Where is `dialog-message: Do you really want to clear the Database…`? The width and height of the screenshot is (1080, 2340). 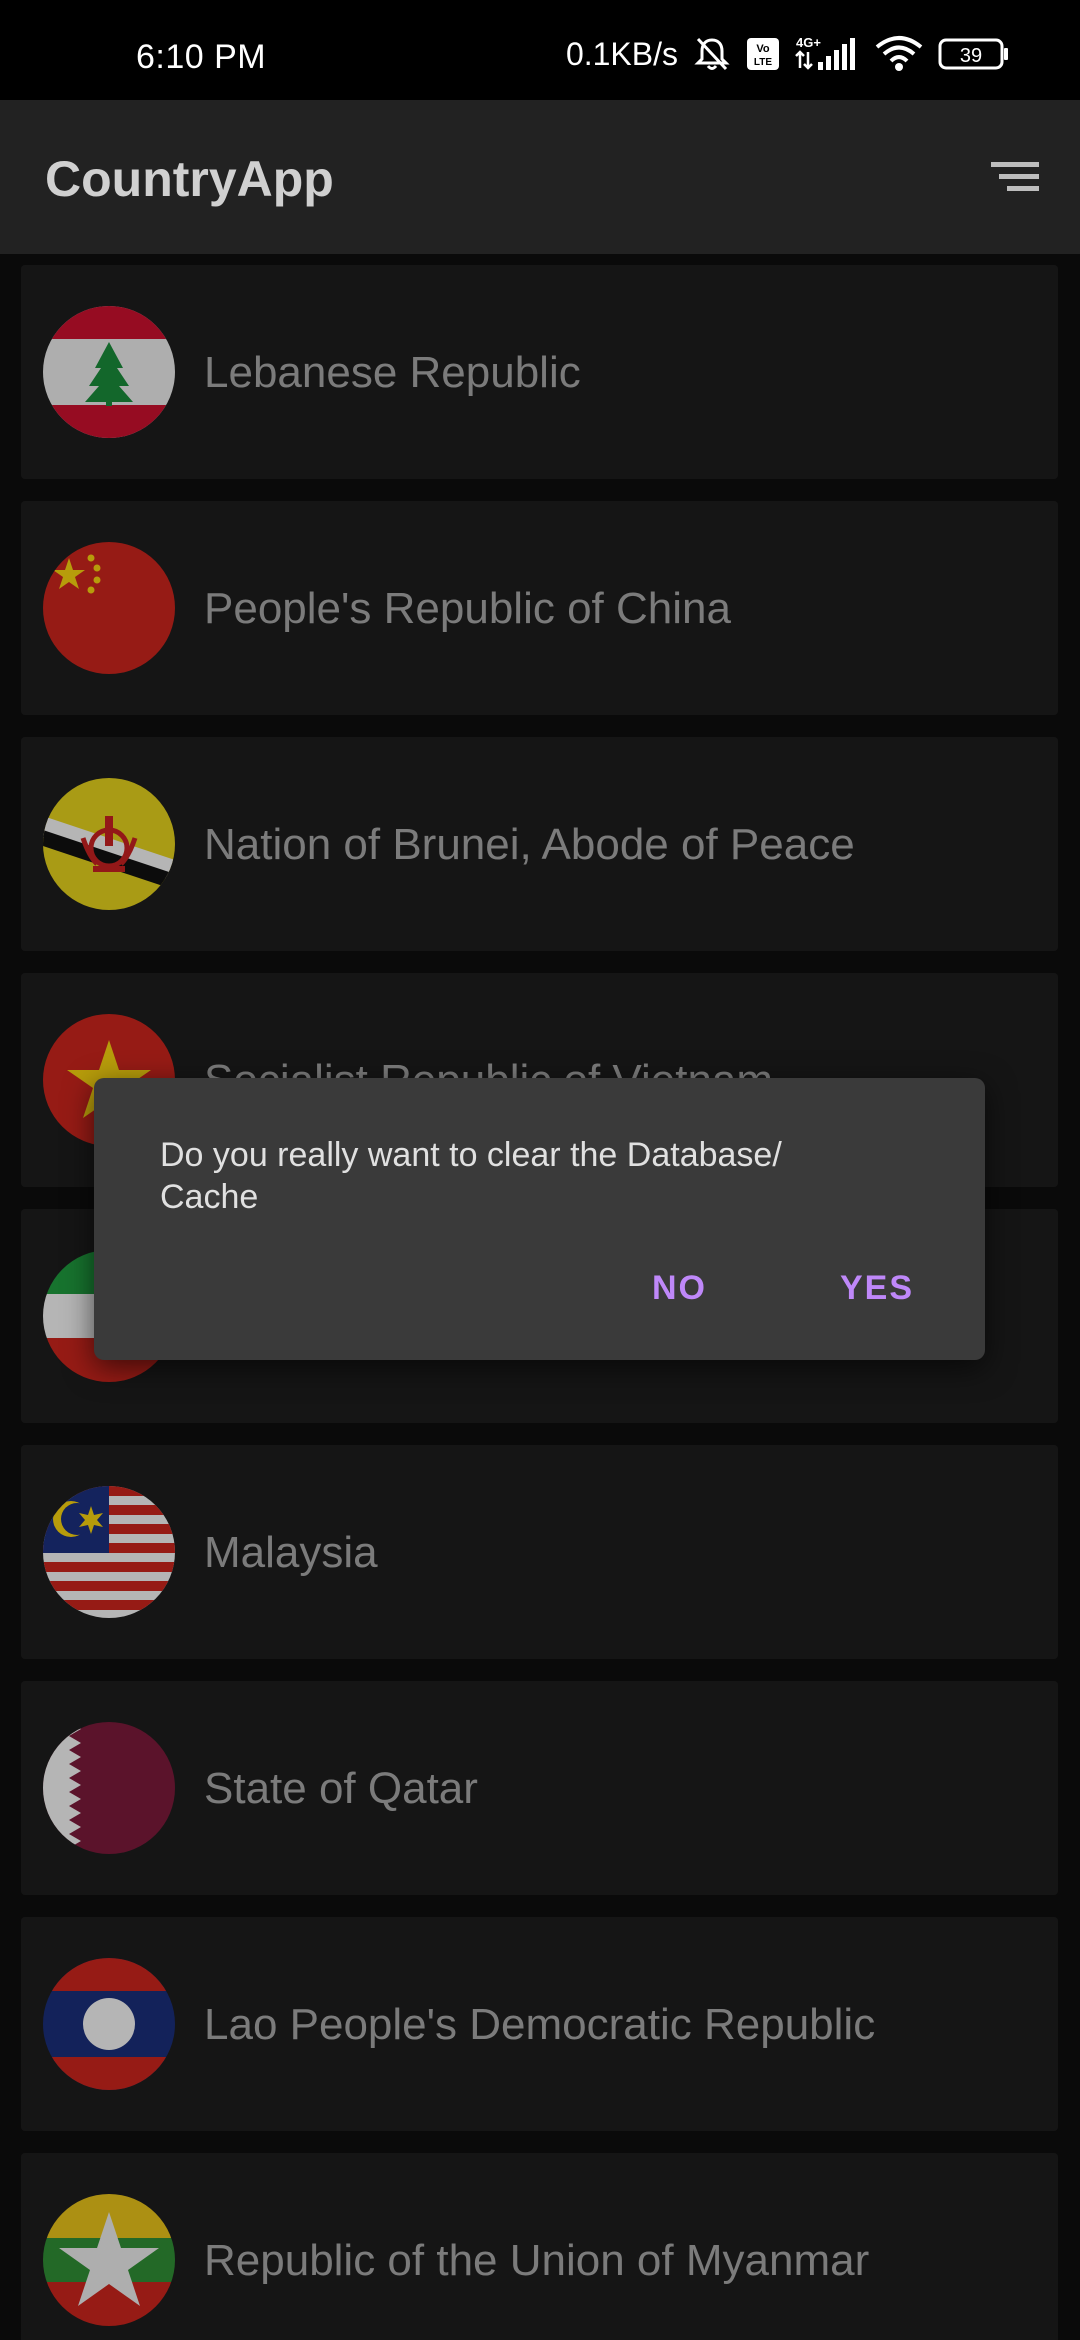
dialog-message: Do you really want to clear the Database… is located at coordinates (471, 1176).